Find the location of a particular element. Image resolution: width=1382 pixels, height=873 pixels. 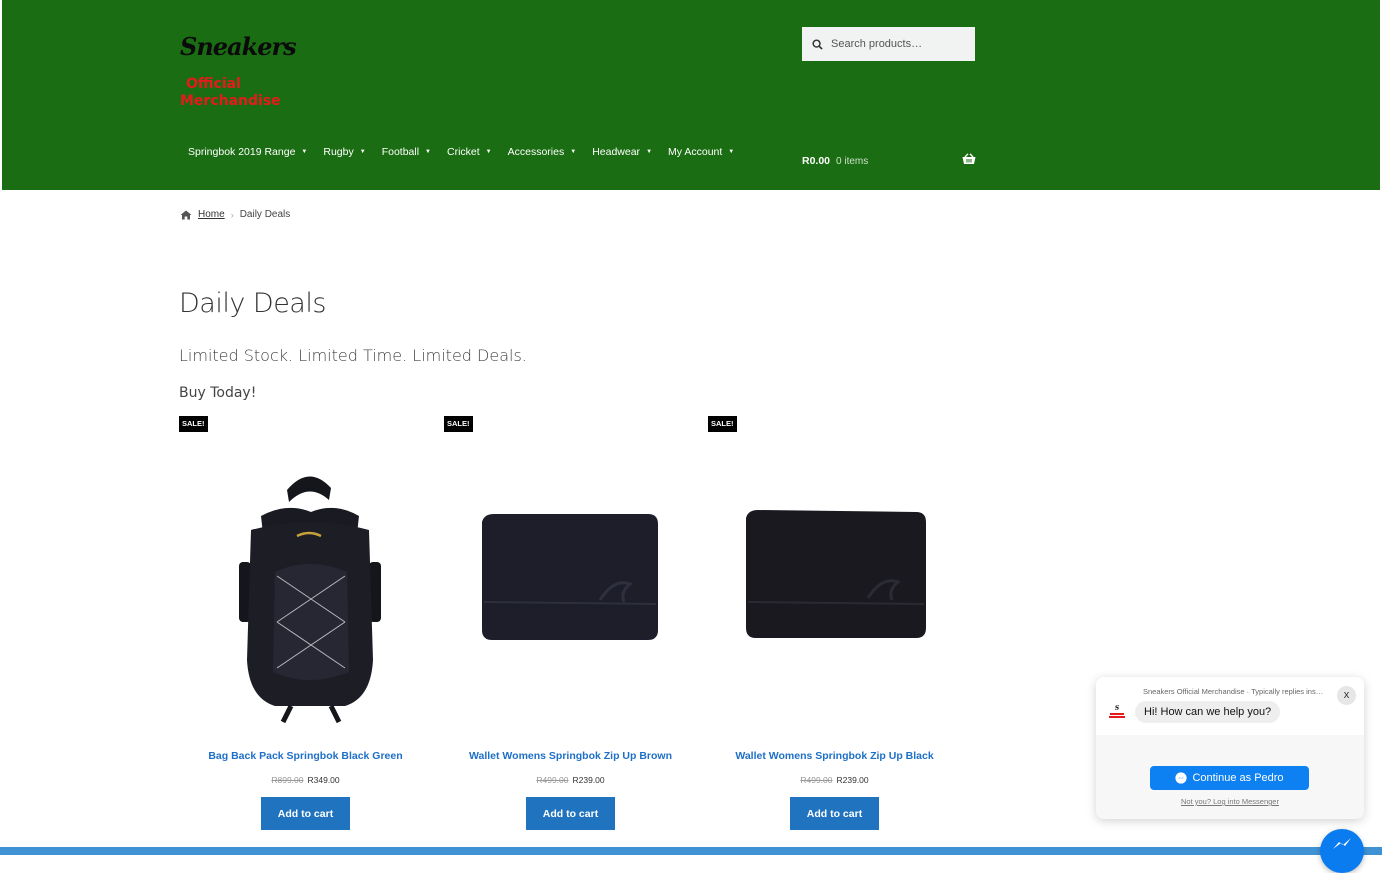

search-box is located at coordinates (888, 44).